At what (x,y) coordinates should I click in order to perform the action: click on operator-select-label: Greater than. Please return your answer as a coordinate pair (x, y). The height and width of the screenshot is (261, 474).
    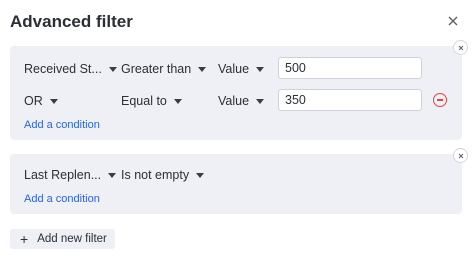
    Looking at the image, I should click on (156, 69).